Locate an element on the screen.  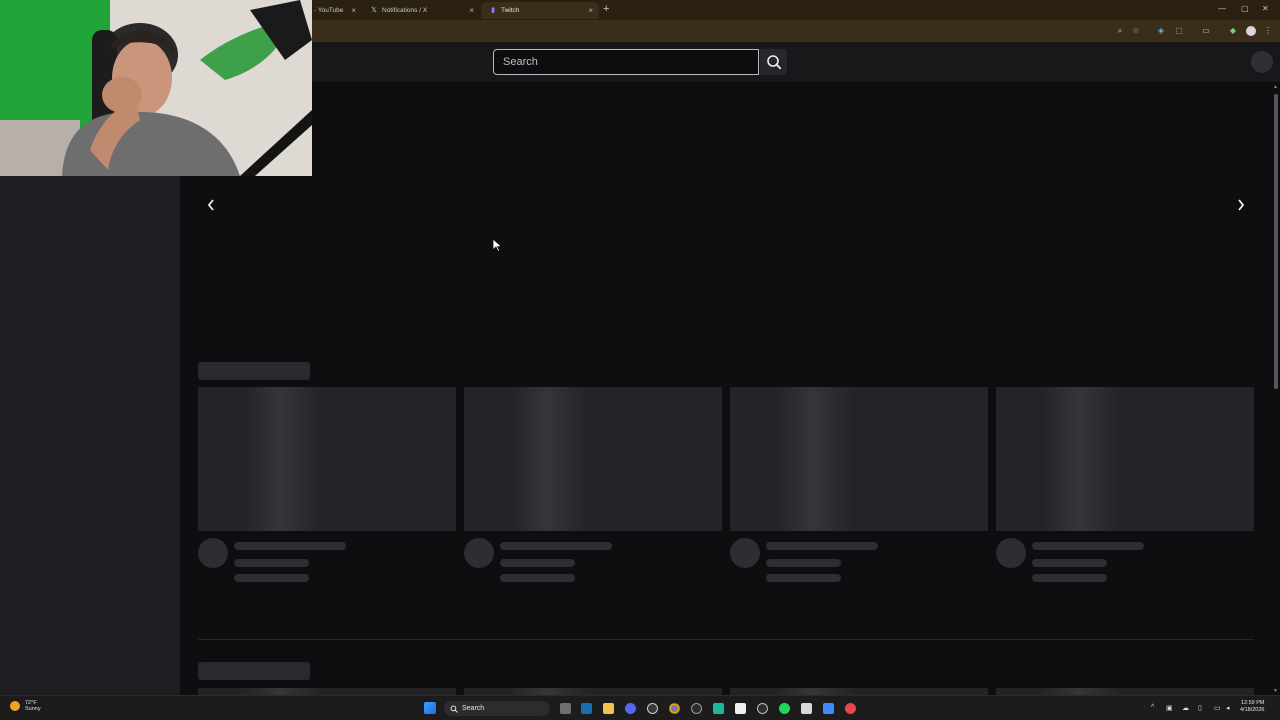
notepad-icon is located at coordinates (740, 708).